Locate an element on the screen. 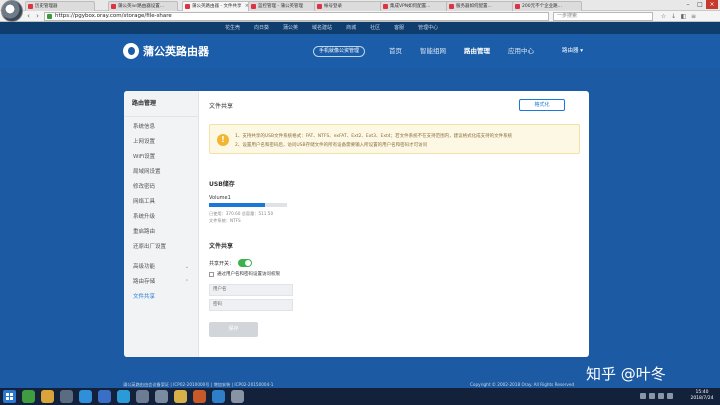 The image size is (720, 405). sidebar-item-lan: 局域网设置 is located at coordinates (161, 172).